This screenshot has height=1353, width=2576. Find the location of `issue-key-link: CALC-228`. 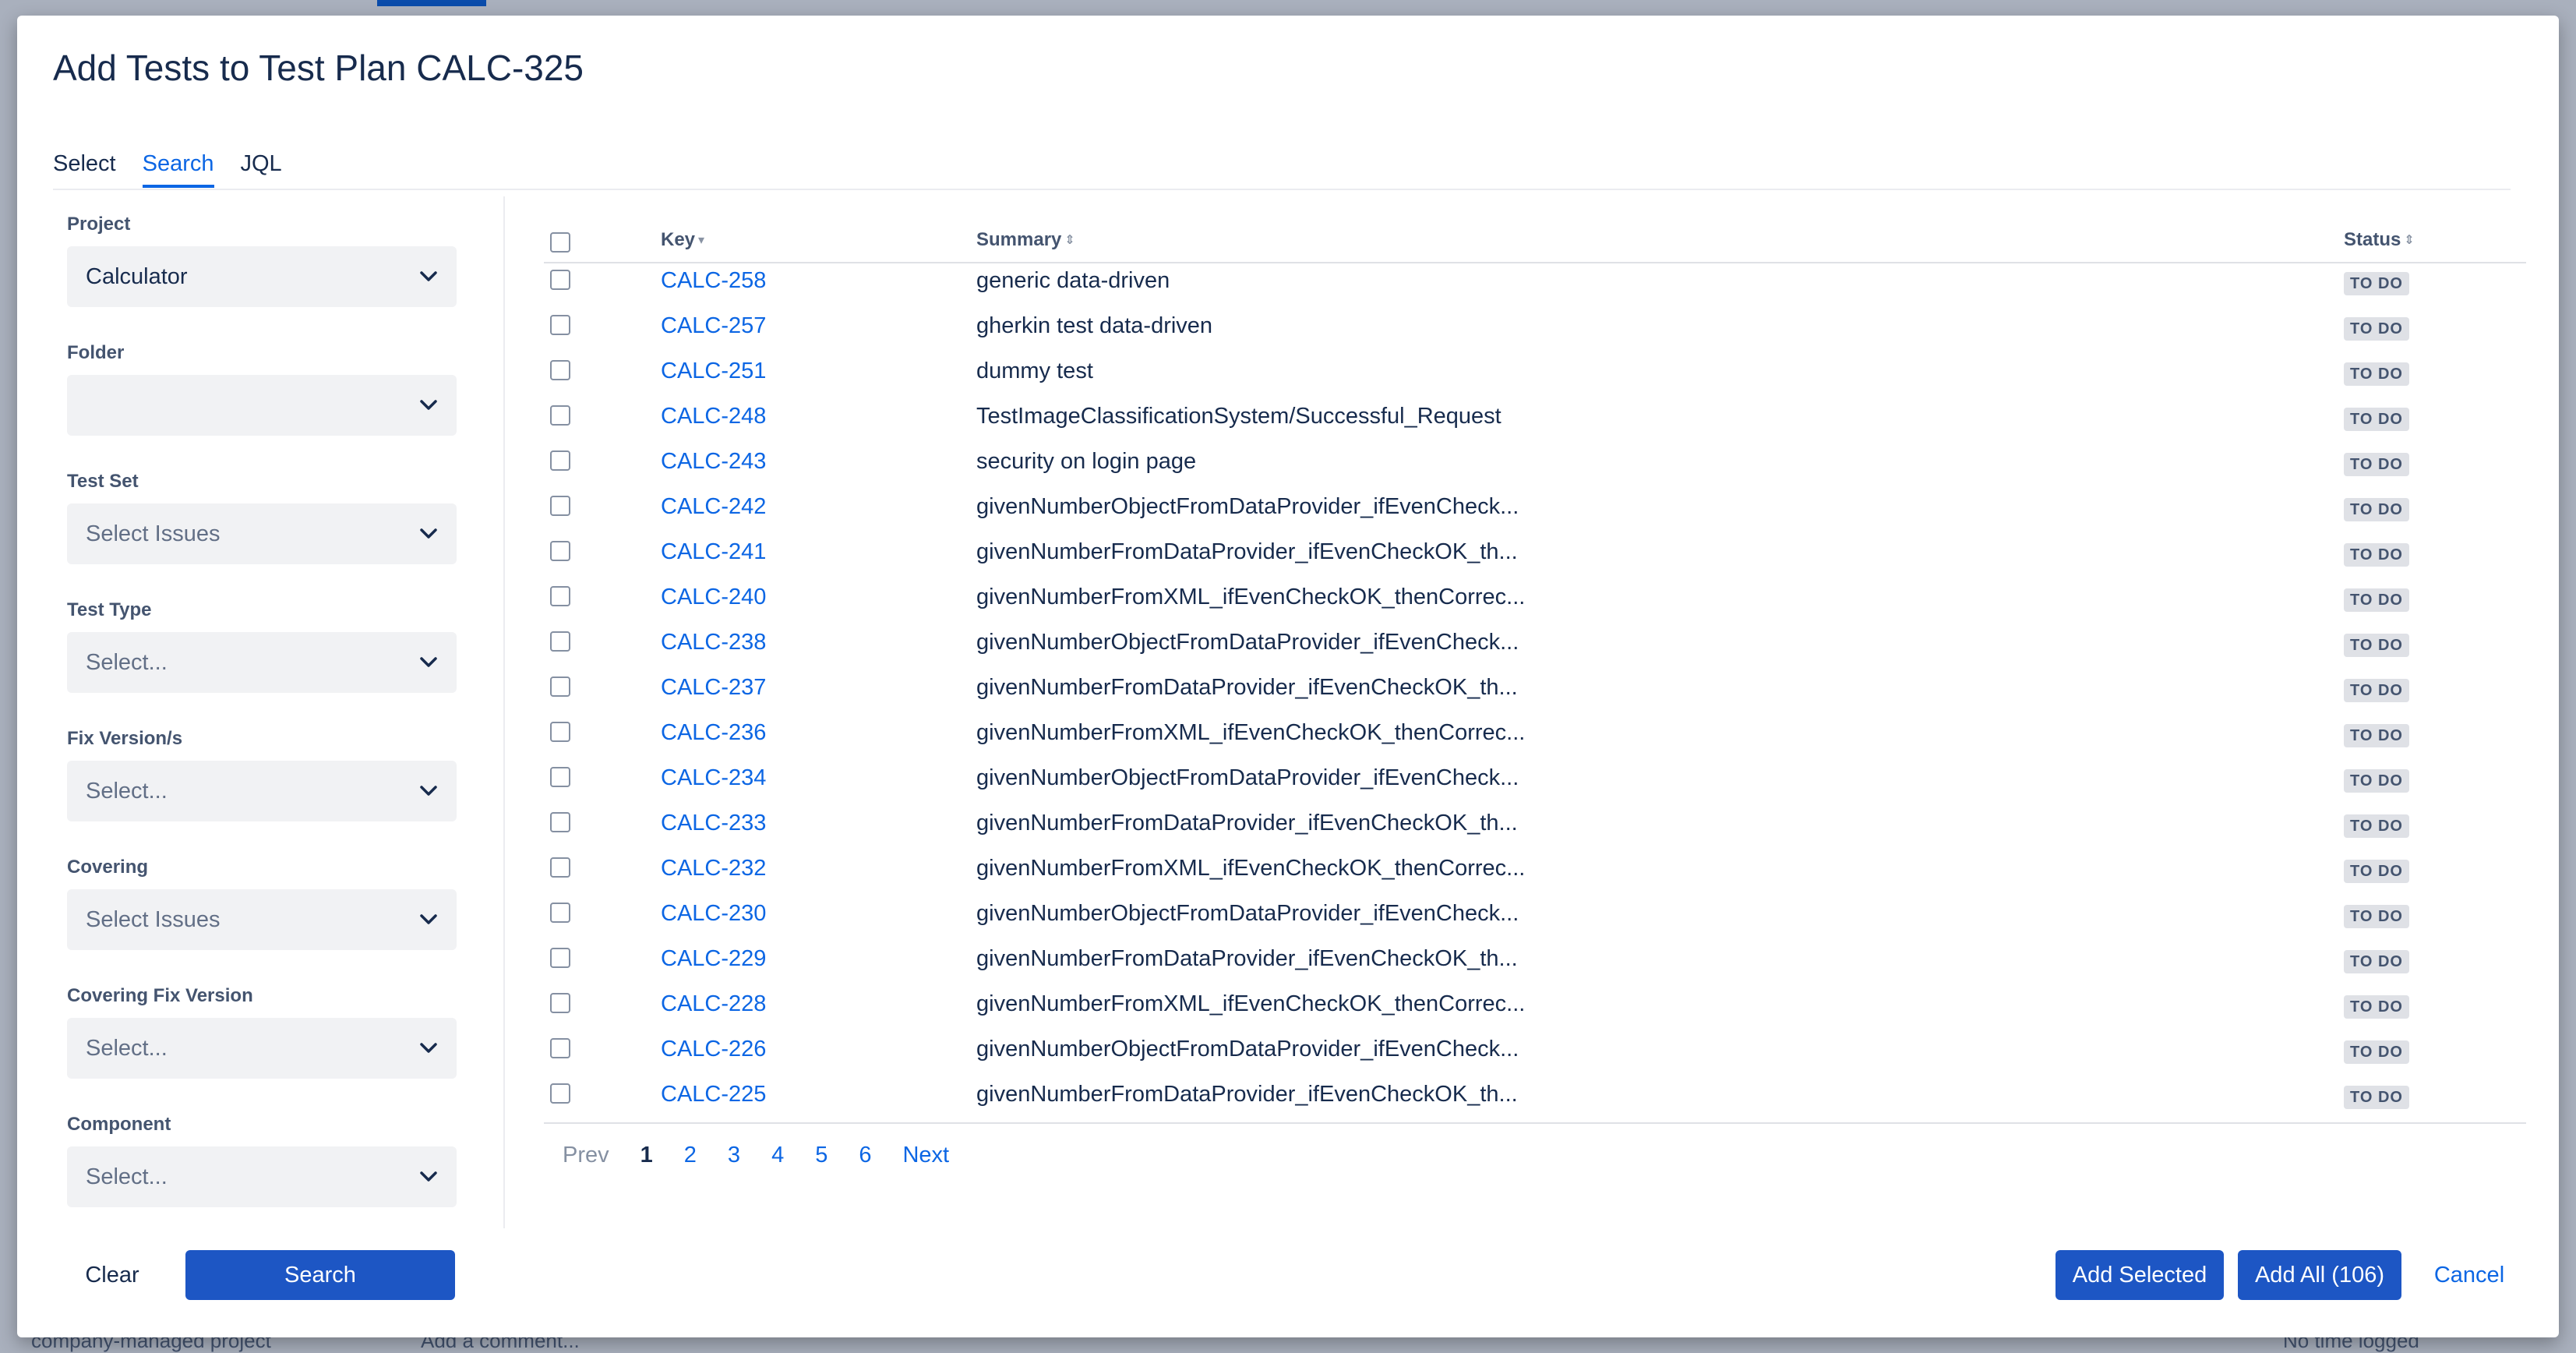

issue-key-link: CALC-228 is located at coordinates (713, 1004).